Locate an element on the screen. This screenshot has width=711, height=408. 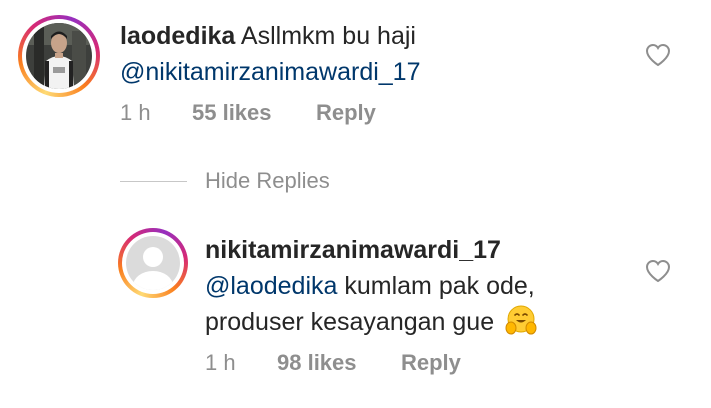
comment-reply-button: Reply is located at coordinates (346, 113).